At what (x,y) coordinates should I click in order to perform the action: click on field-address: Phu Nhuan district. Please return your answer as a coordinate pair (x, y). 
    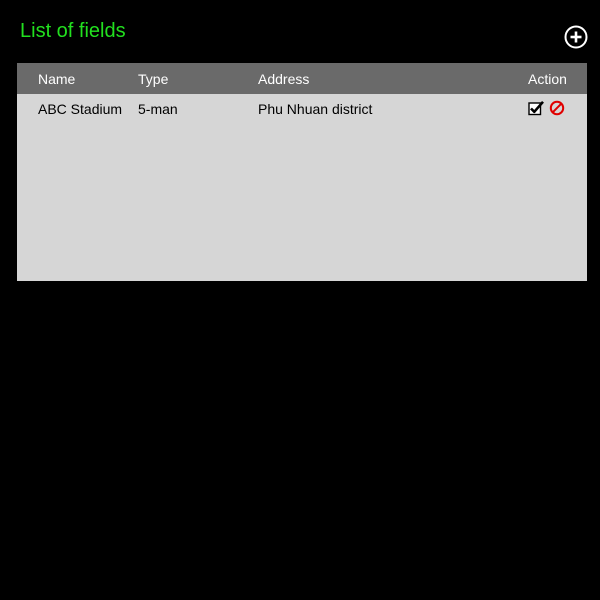
    Looking at the image, I should click on (315, 109).